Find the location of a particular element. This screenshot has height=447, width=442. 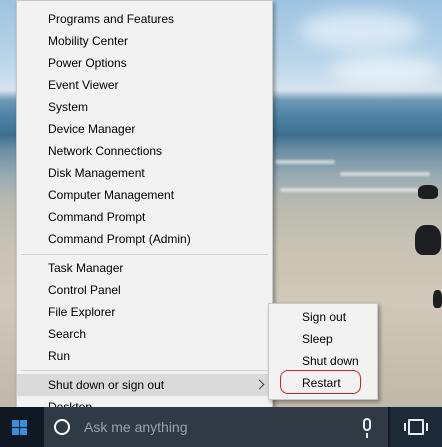

menu-item-computer-management: Computer Management is located at coordinates (144, 195).